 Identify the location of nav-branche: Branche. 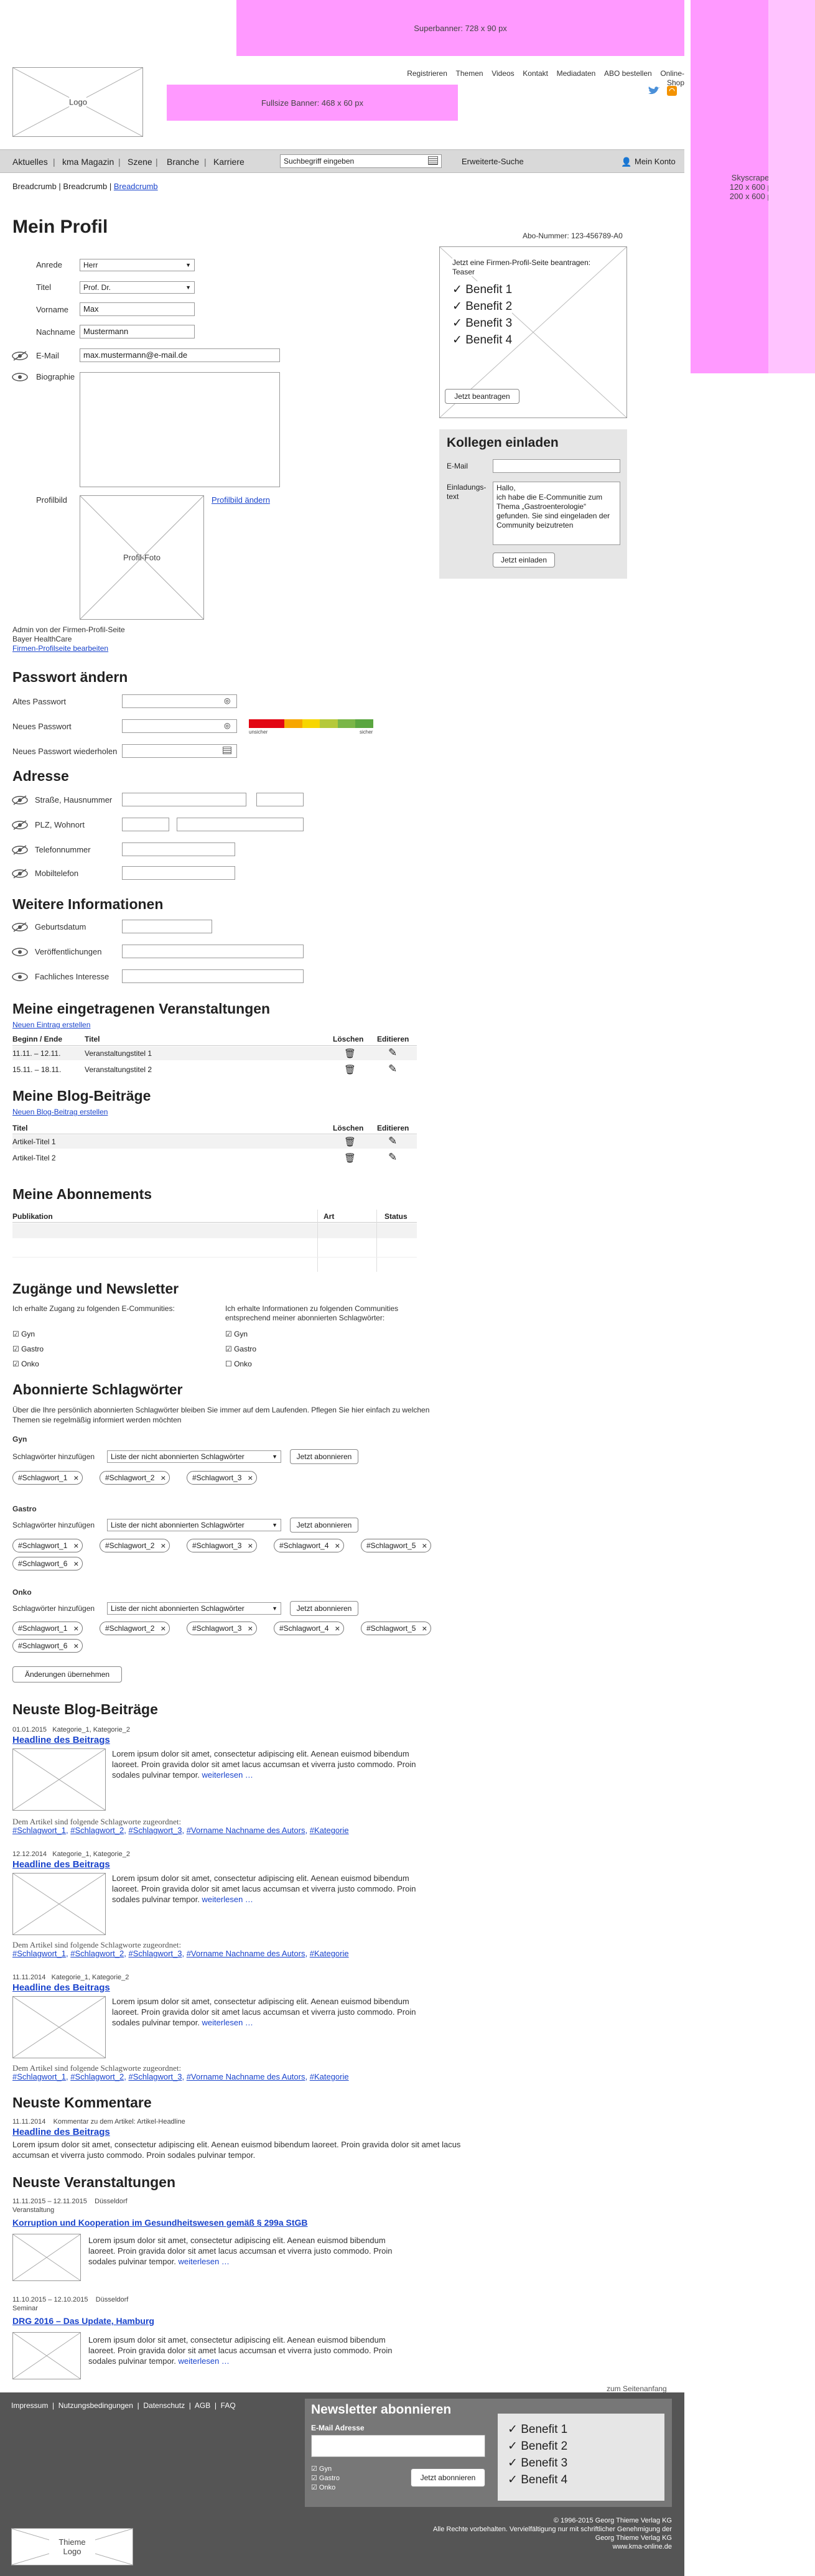
(183, 162).